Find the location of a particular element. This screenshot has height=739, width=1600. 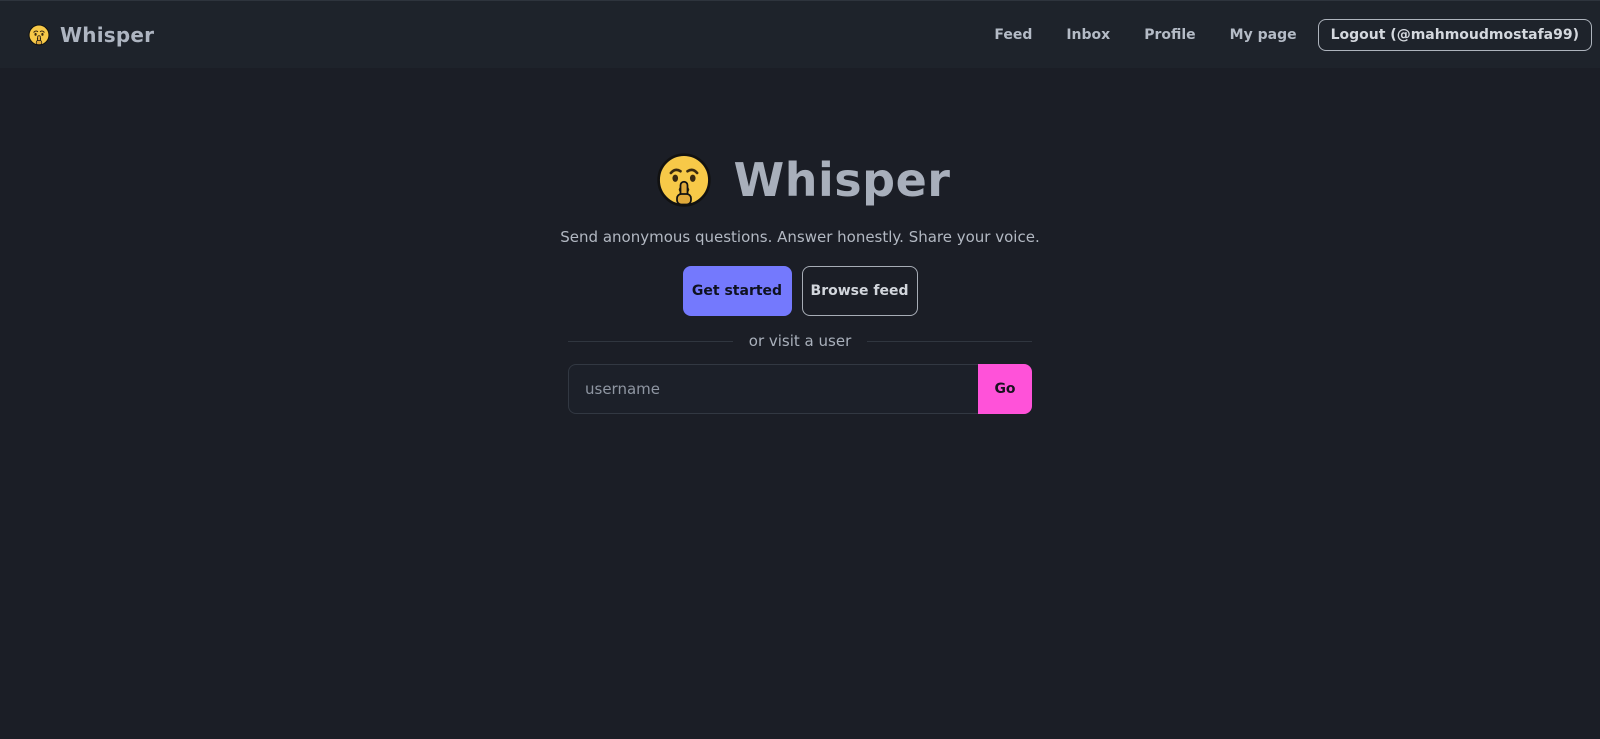

divider-line-left is located at coordinates (650, 341).